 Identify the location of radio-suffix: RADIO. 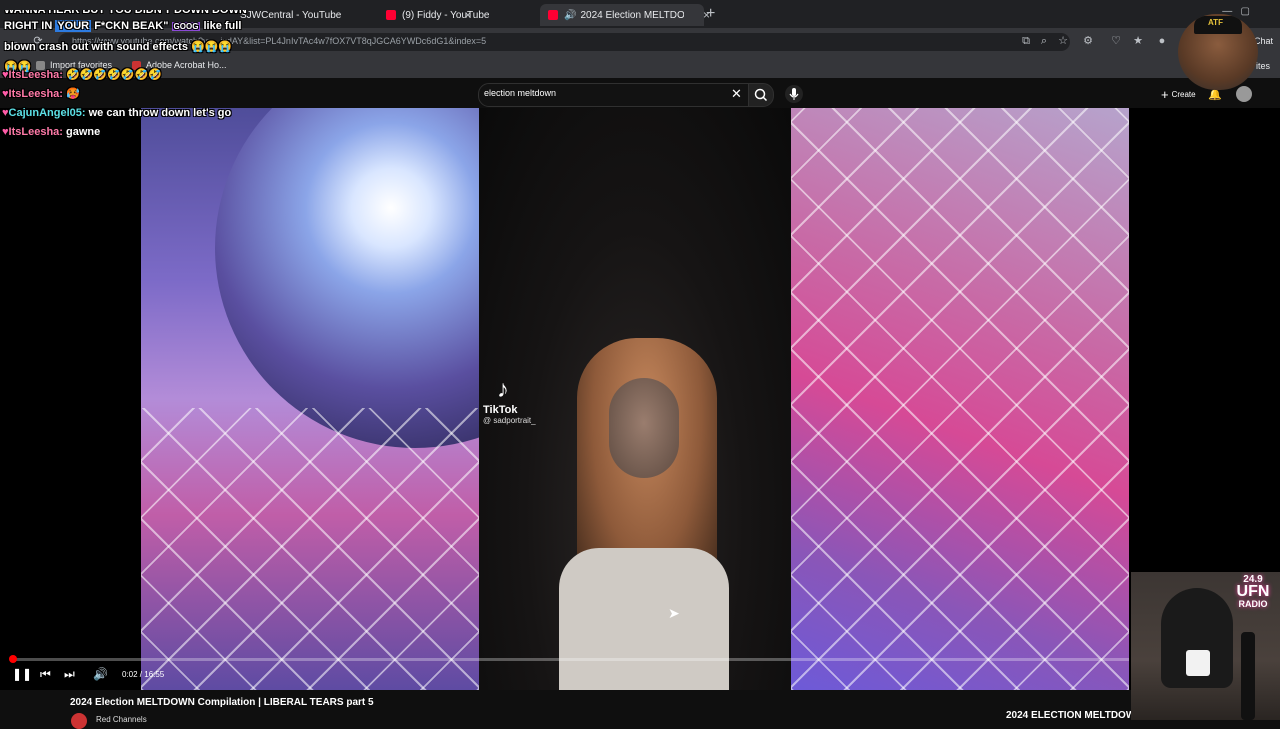
(1253, 604).